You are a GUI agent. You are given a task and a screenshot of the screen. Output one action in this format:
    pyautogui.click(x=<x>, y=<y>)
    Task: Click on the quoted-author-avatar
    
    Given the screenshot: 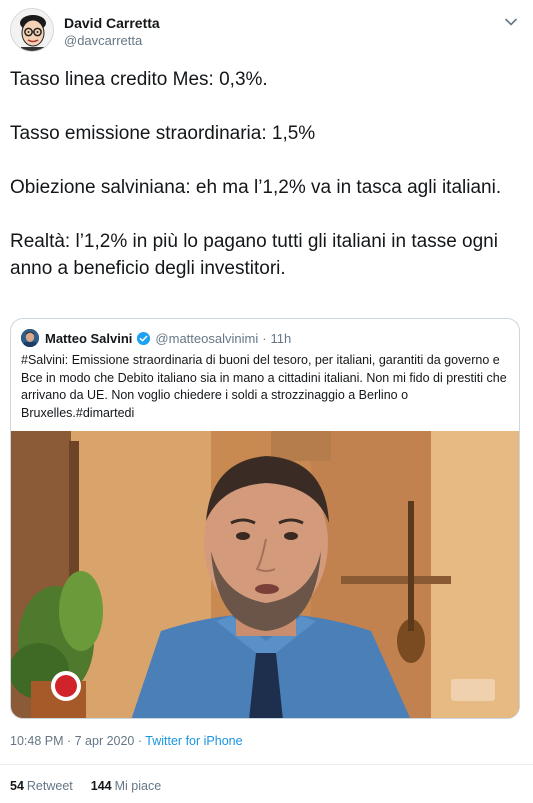 What is the action you would take?
    pyautogui.click(x=30, y=338)
    